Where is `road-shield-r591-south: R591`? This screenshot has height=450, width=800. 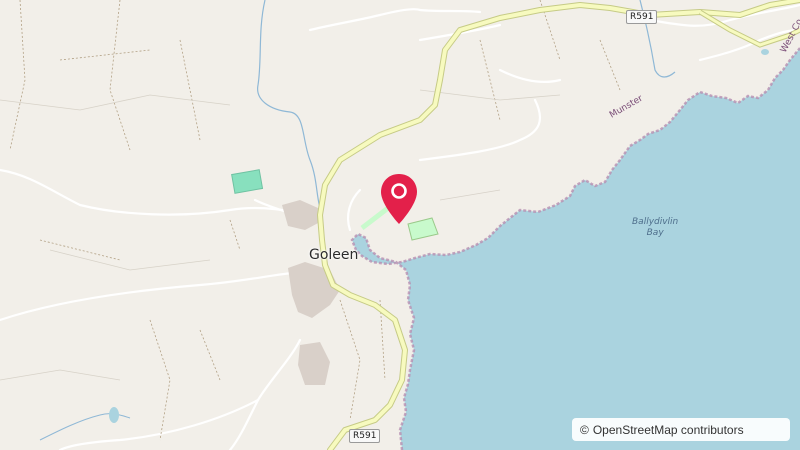
road-shield-r591-south: R591 is located at coordinates (365, 436).